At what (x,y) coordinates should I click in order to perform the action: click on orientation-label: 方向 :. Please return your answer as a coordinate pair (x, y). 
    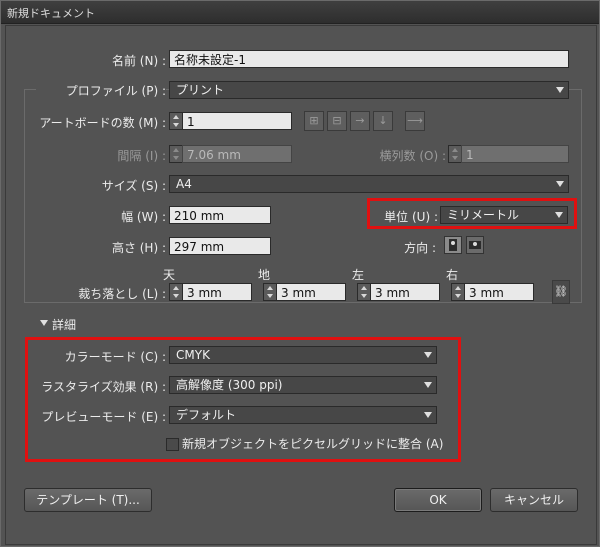
    Looking at the image, I should click on (420, 248).